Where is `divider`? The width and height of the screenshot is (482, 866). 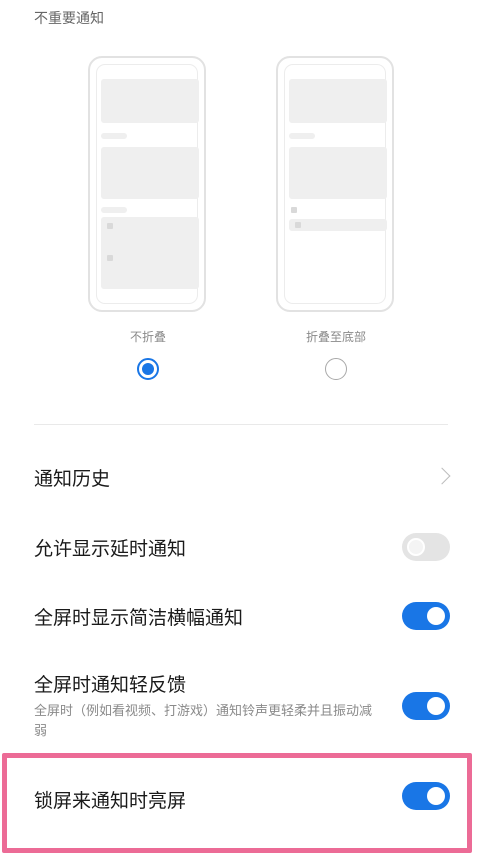 divider is located at coordinates (241, 424).